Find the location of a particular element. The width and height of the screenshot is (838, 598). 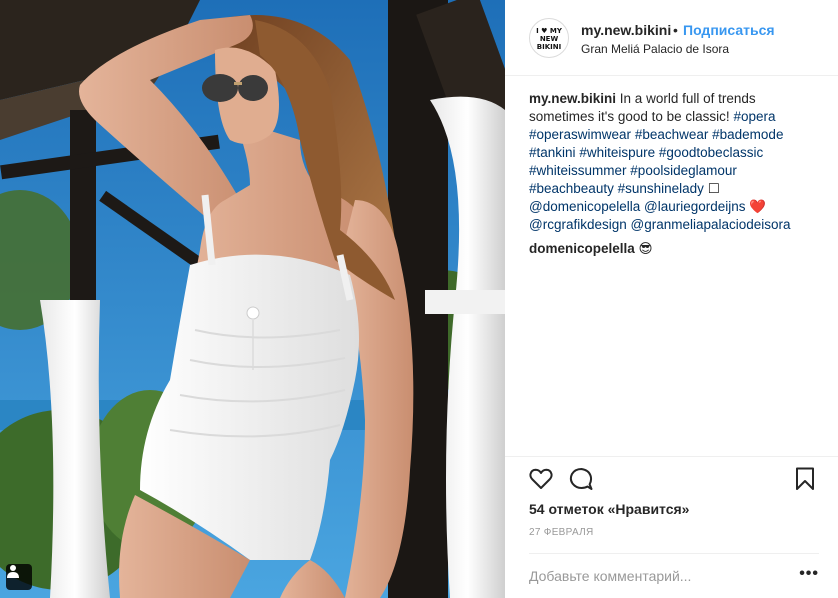

hashtag-link: #poolsideglamour is located at coordinates (683, 170).